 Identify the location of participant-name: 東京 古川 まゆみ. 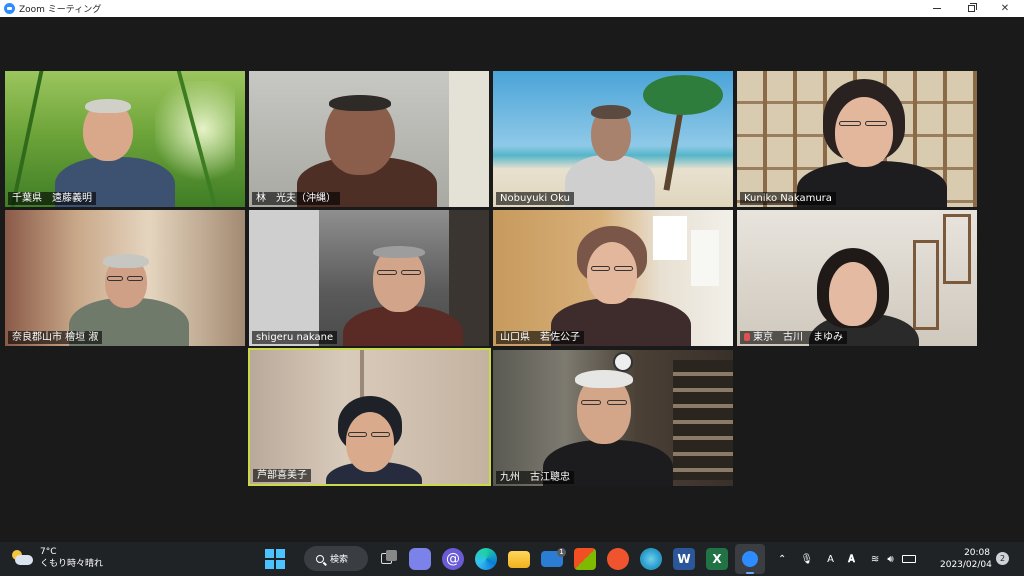
(793, 337).